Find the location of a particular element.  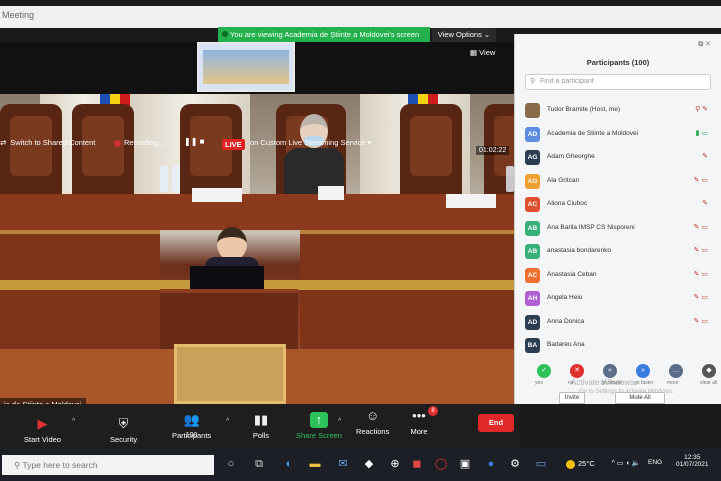

meeting-timer: 01:02:22 is located at coordinates (493, 150).